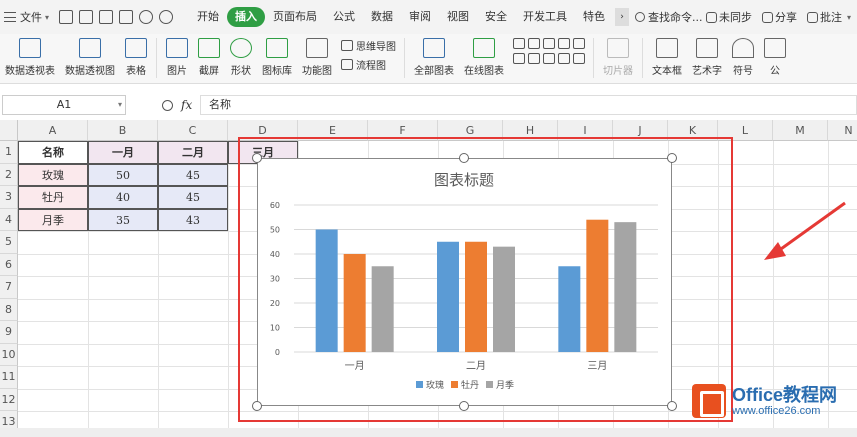 The height and width of the screenshot is (437, 857). Describe the element at coordinates (534, 58) in the screenshot. I see `combo-chart-icon` at that location.